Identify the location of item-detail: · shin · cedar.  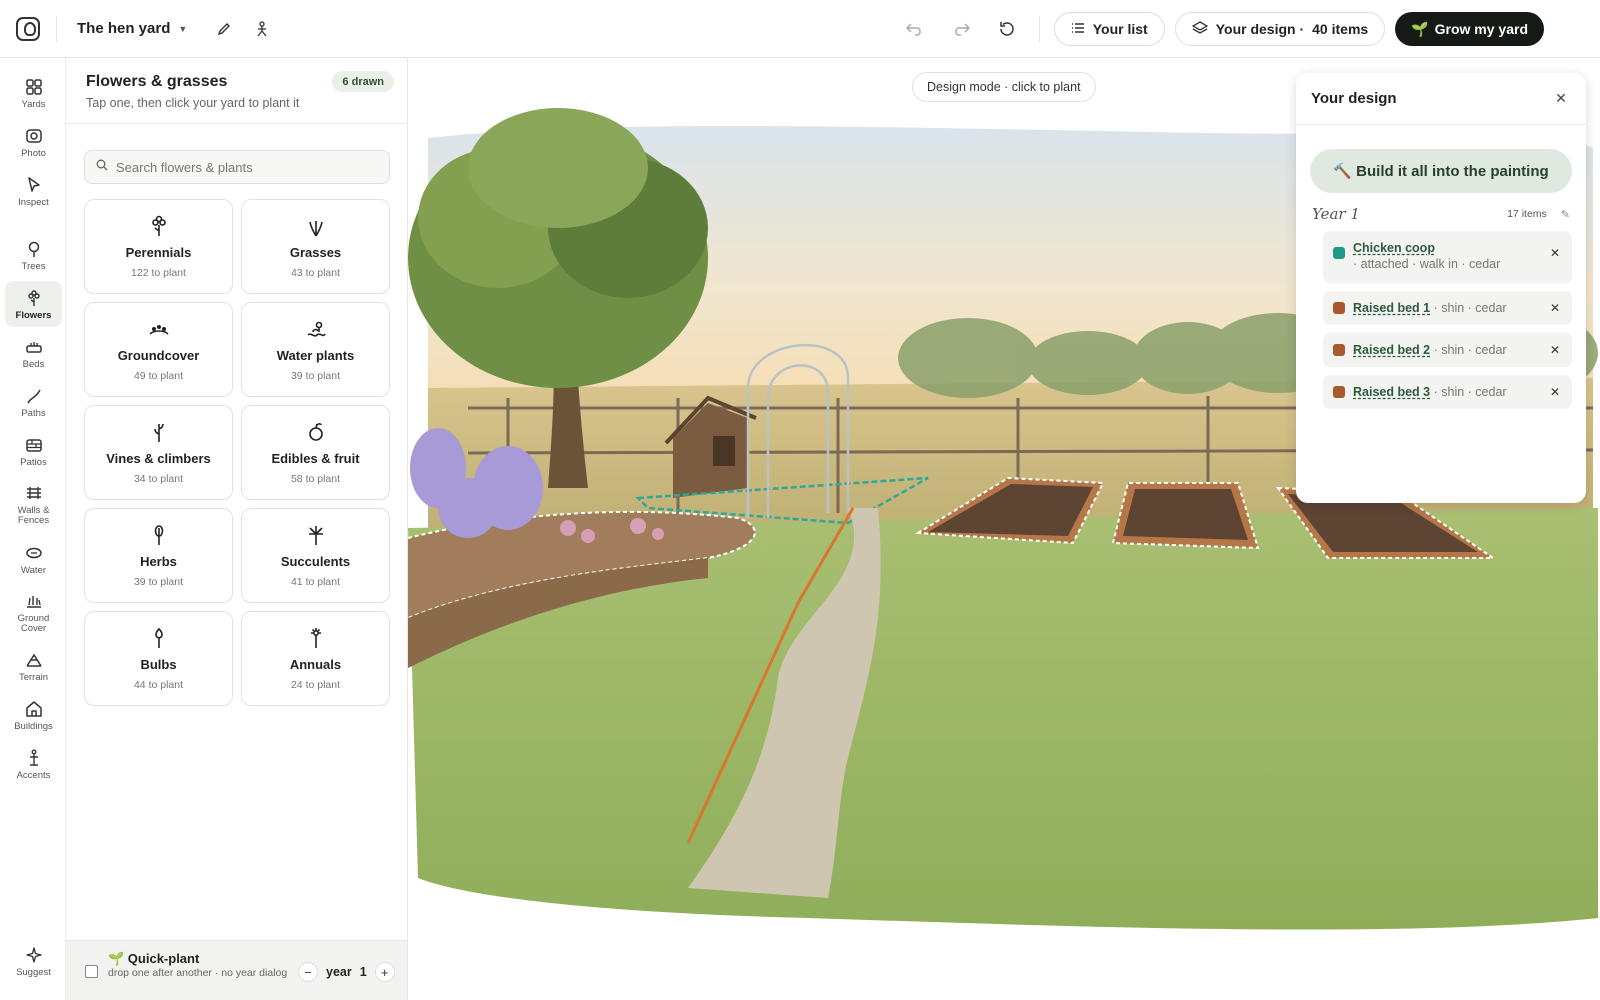
(1470, 308).